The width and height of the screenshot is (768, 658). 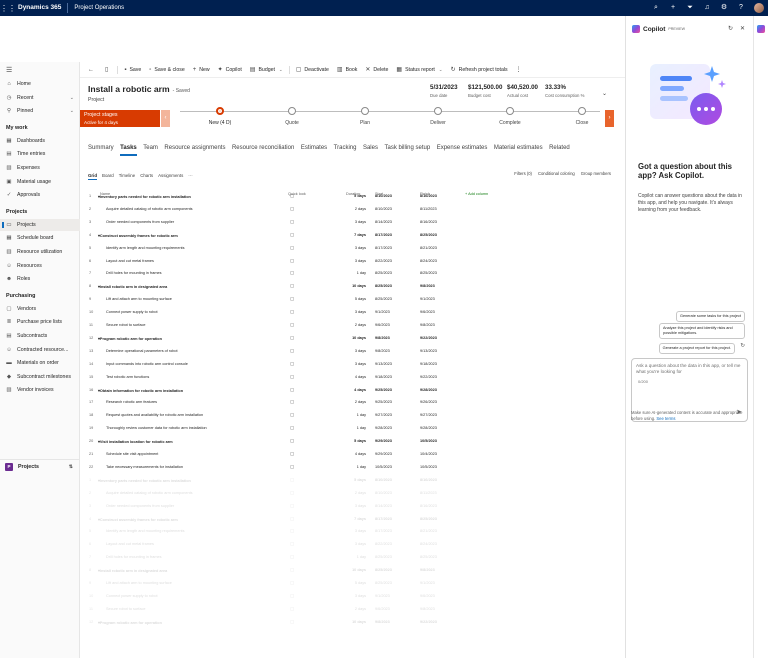 What do you see at coordinates (582, 116) in the screenshot?
I see `stage-close: Close` at bounding box center [582, 116].